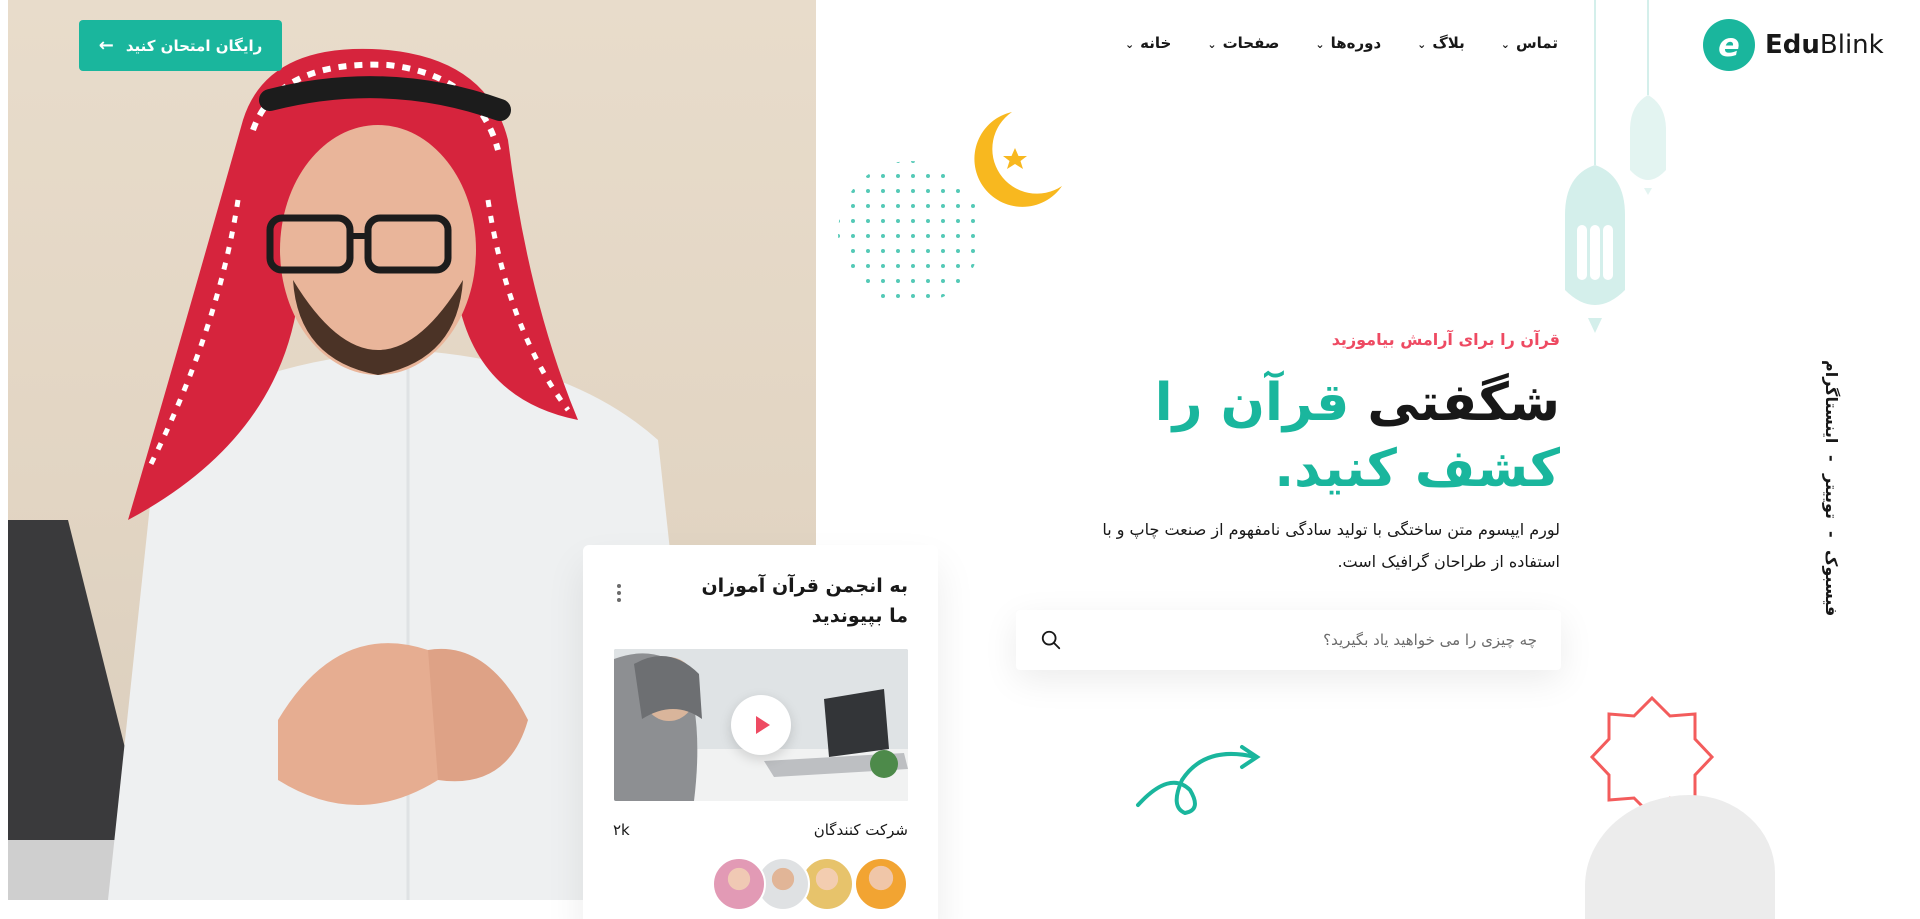  I want to click on nav-item-blog: بلاگ ⌄, so click(1441, 43).